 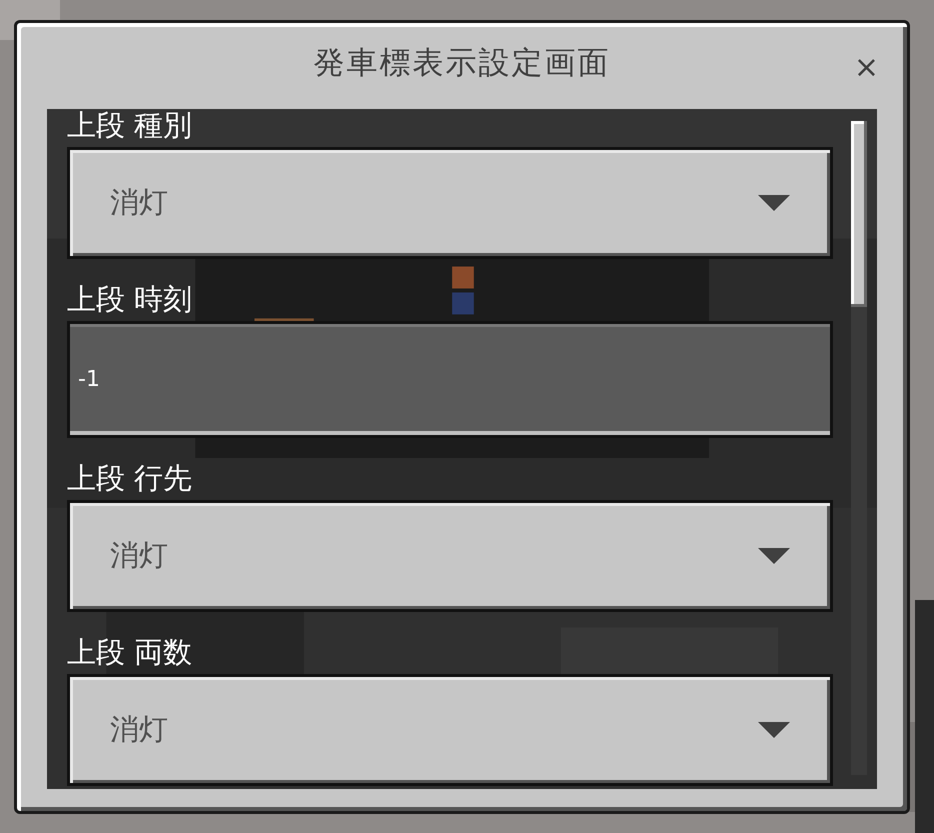 What do you see at coordinates (129, 652) in the screenshot?
I see `field-label: 上段 両数` at bounding box center [129, 652].